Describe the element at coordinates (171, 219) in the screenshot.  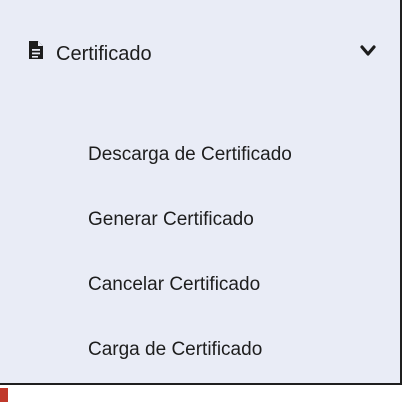
I see `submenu-item-label: Generar Certificado` at that location.